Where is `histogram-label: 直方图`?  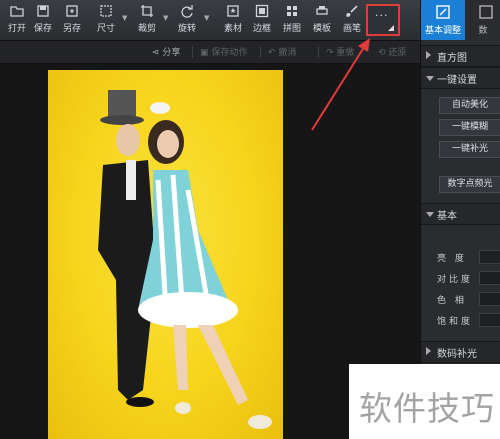
histogram-label: 直方图 is located at coordinates (452, 58).